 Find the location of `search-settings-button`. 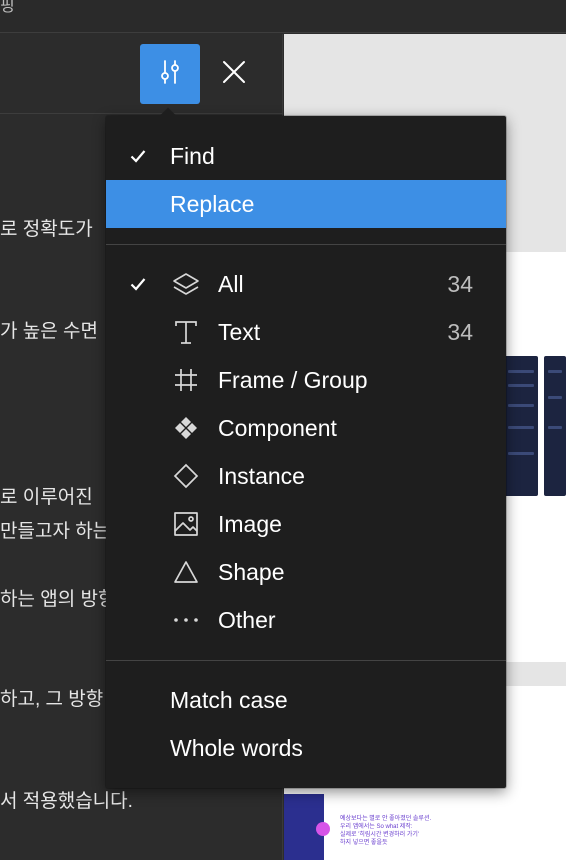

search-settings-button is located at coordinates (170, 74).